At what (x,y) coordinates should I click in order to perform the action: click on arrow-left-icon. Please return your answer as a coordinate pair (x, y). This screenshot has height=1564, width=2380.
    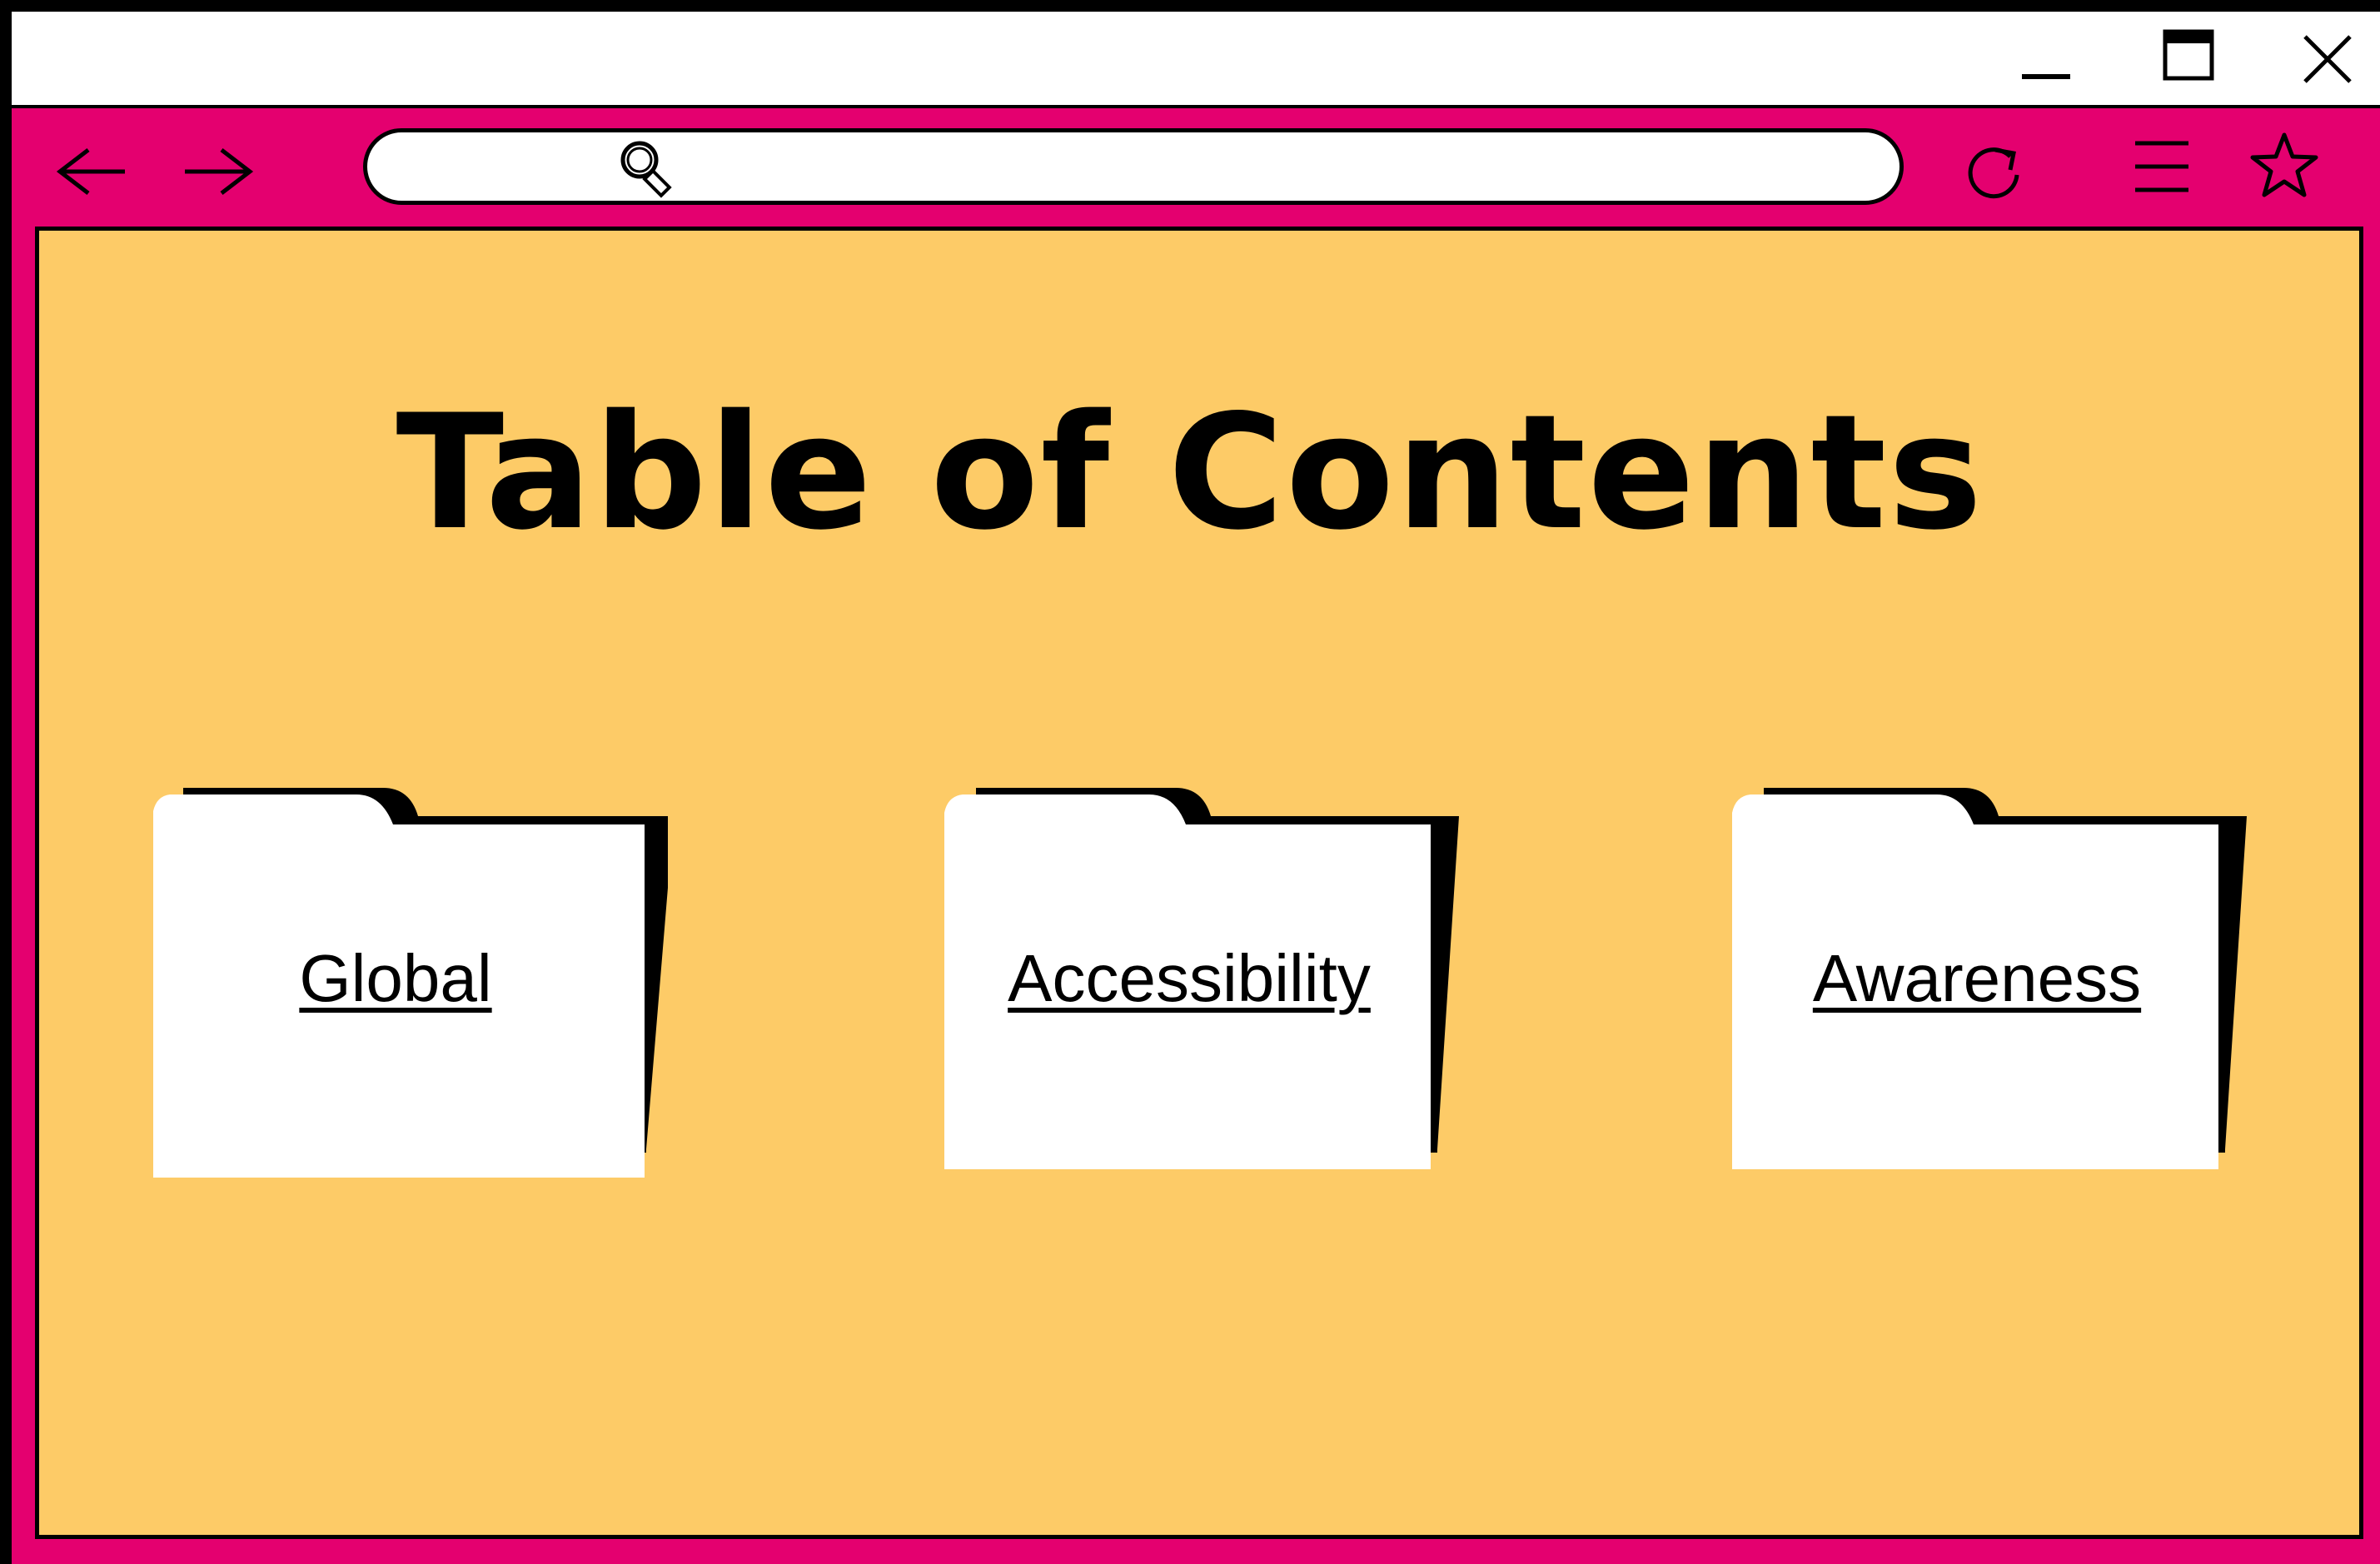
    Looking at the image, I should click on (93, 172).